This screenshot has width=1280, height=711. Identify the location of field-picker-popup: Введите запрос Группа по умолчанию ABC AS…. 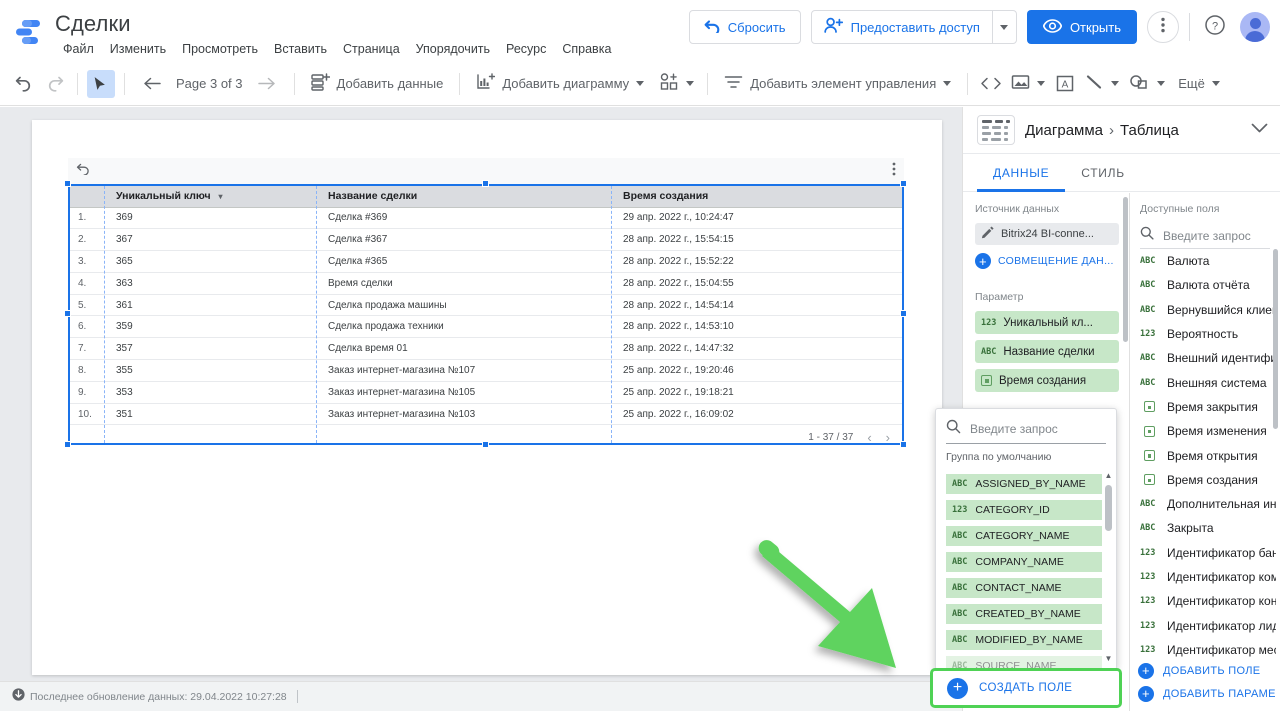
(1026, 539).